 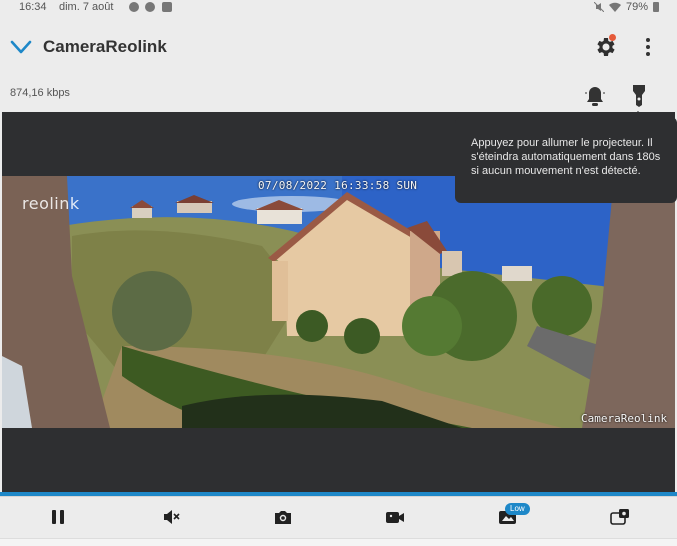 I want to click on status-right: 79%, so click(x=626, y=7).